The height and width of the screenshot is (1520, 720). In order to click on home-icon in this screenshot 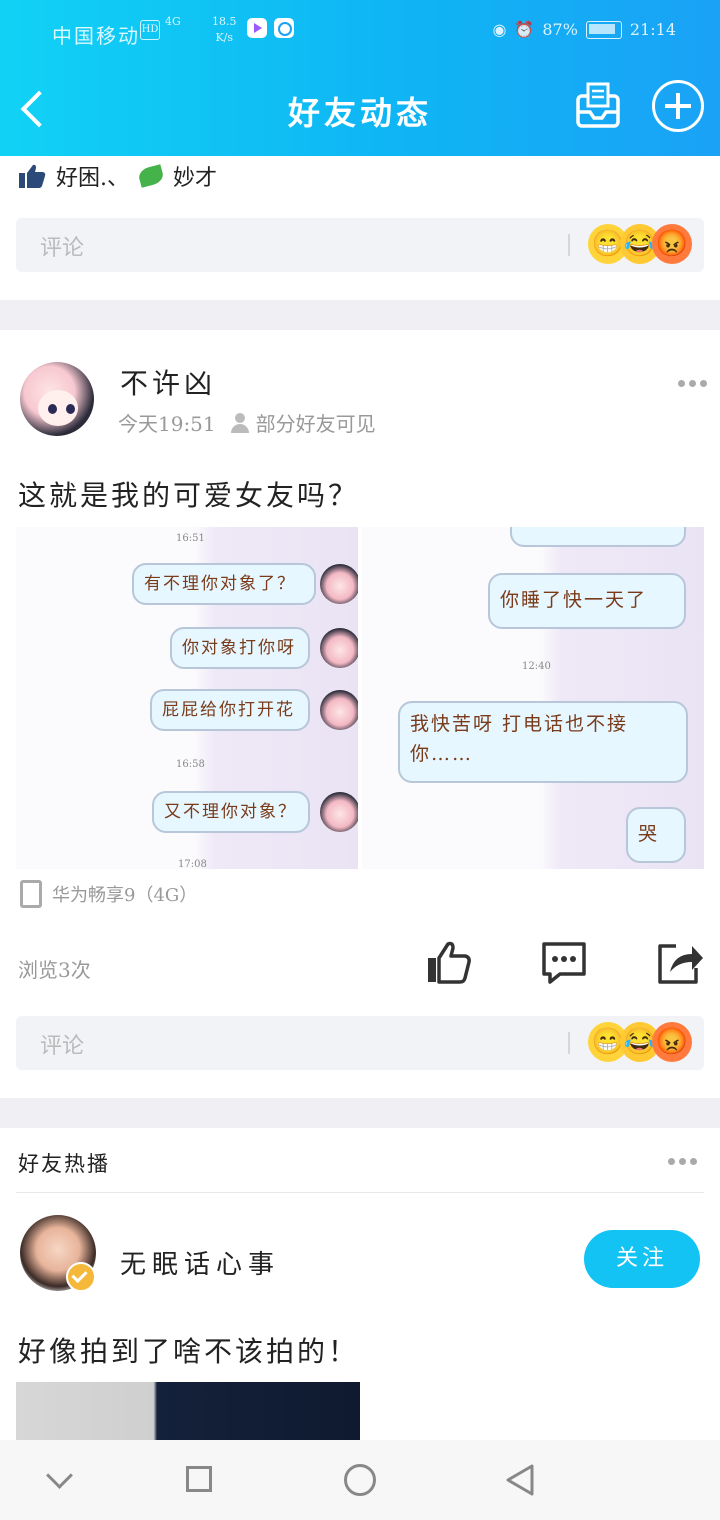, I will do `click(360, 1480)`.